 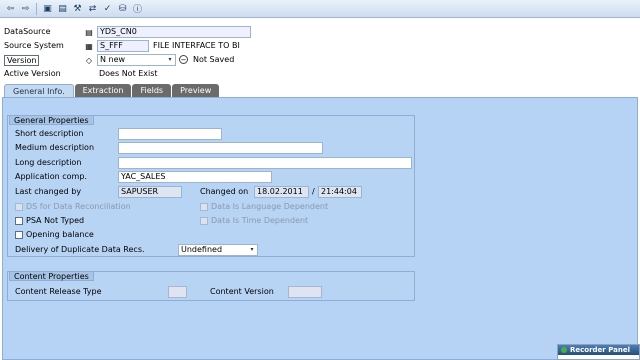 I want to click on display-icon: ▤, so click(x=62, y=8).